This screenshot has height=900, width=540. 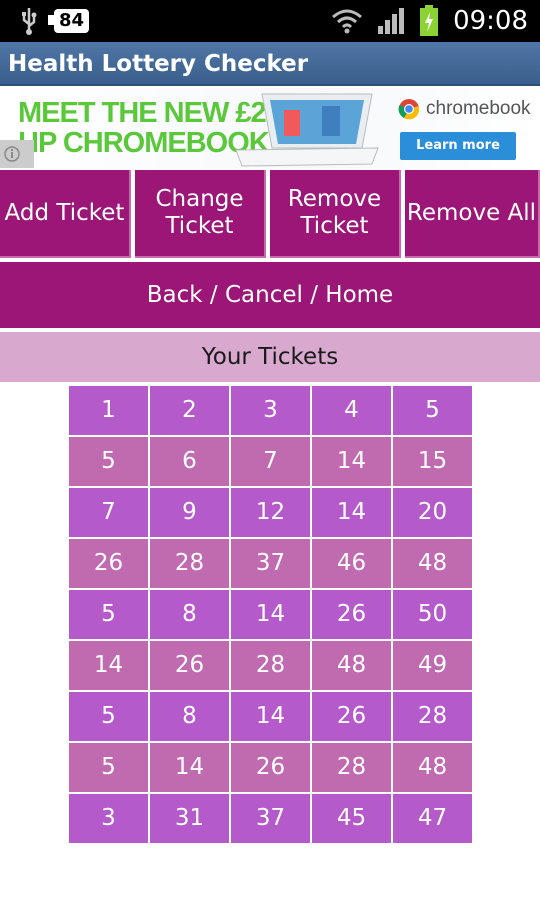 I want to click on ticket-number-cell: 1, so click(x=108, y=410).